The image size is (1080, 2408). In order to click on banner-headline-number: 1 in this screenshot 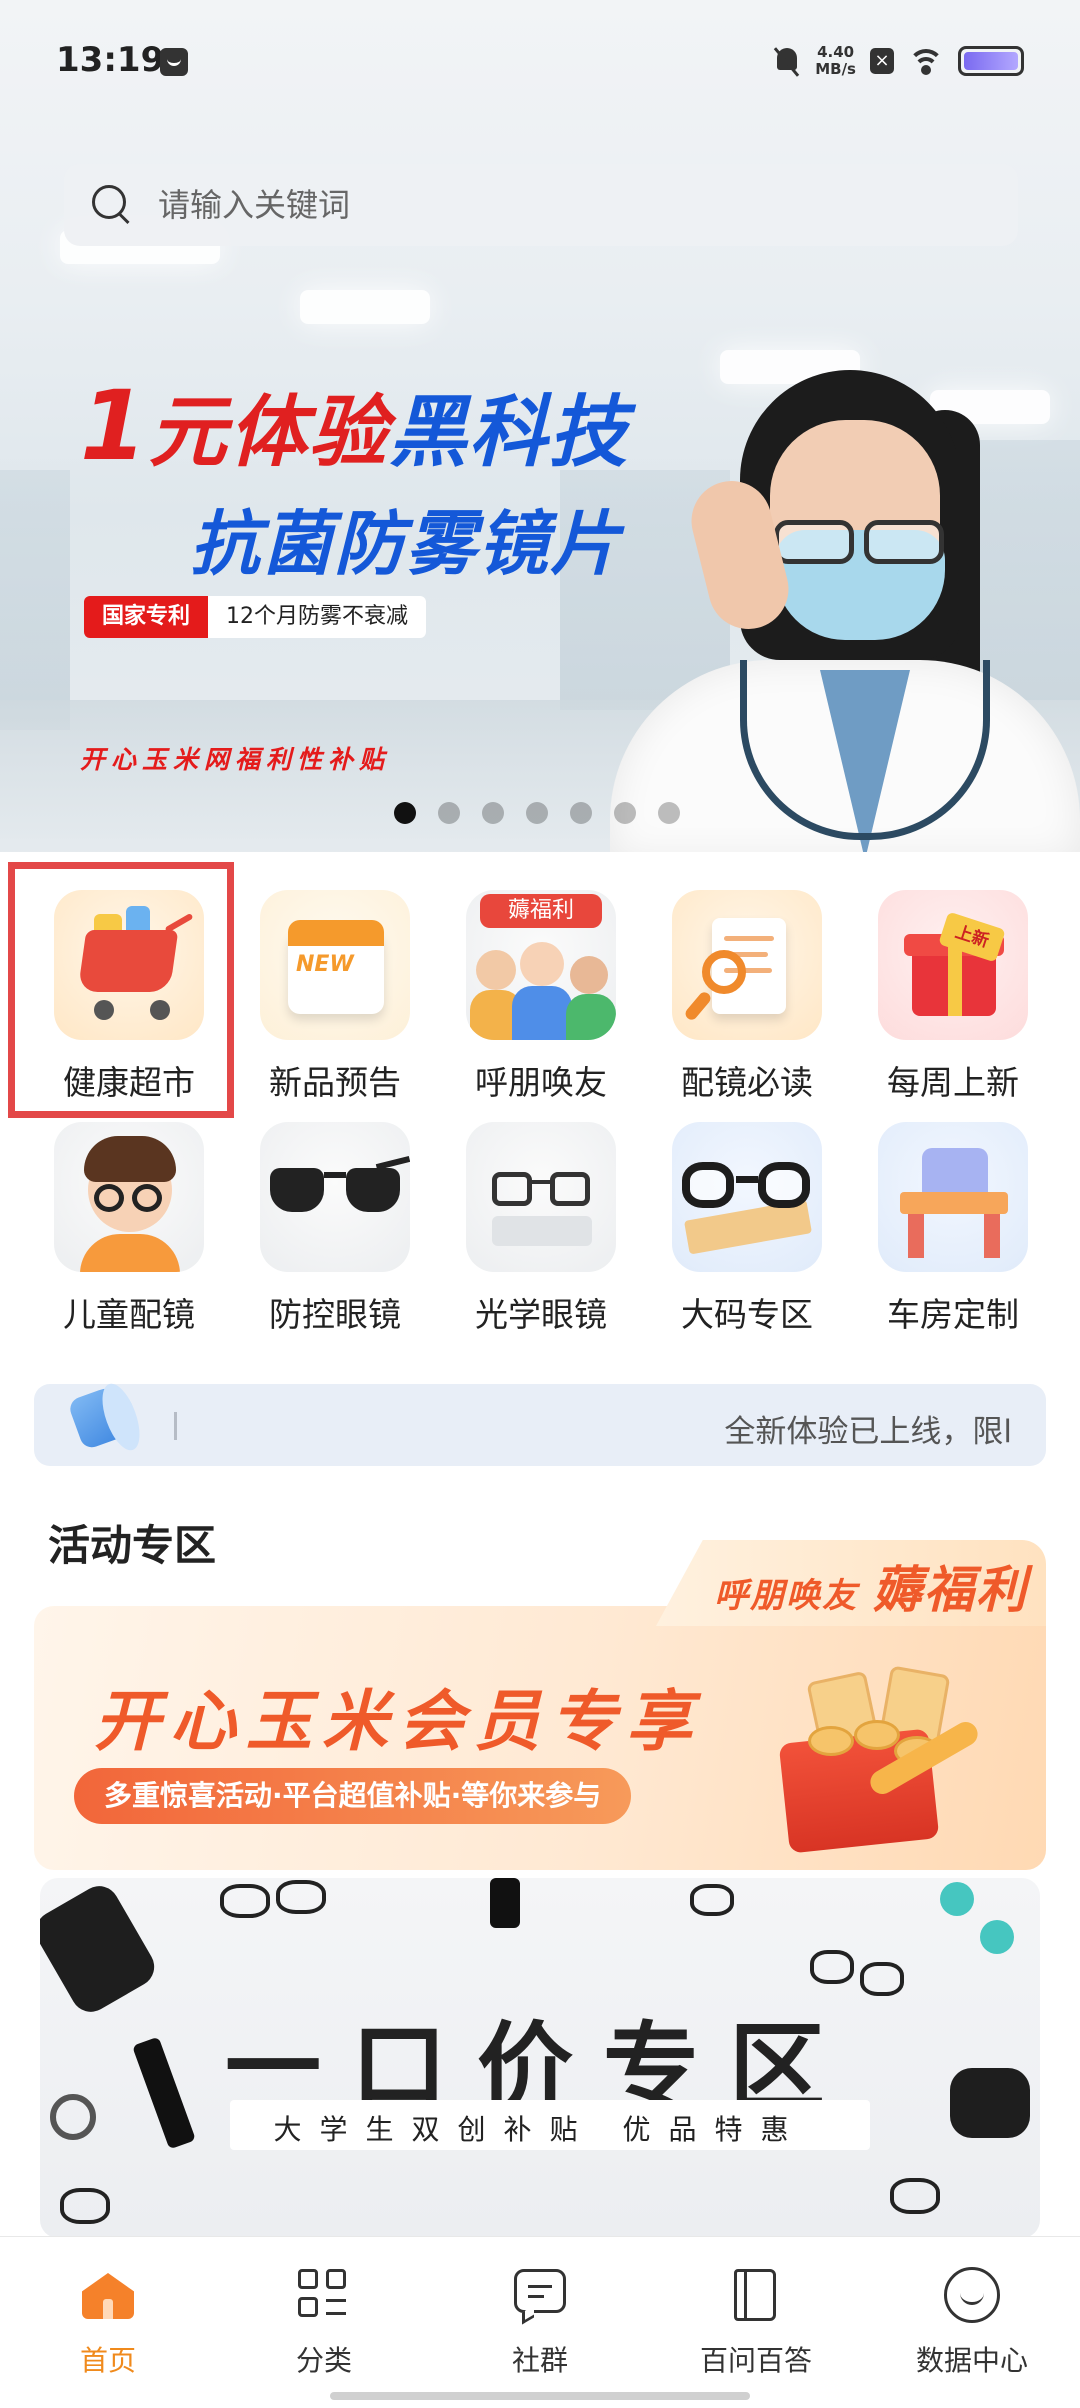, I will do `click(114, 426)`.